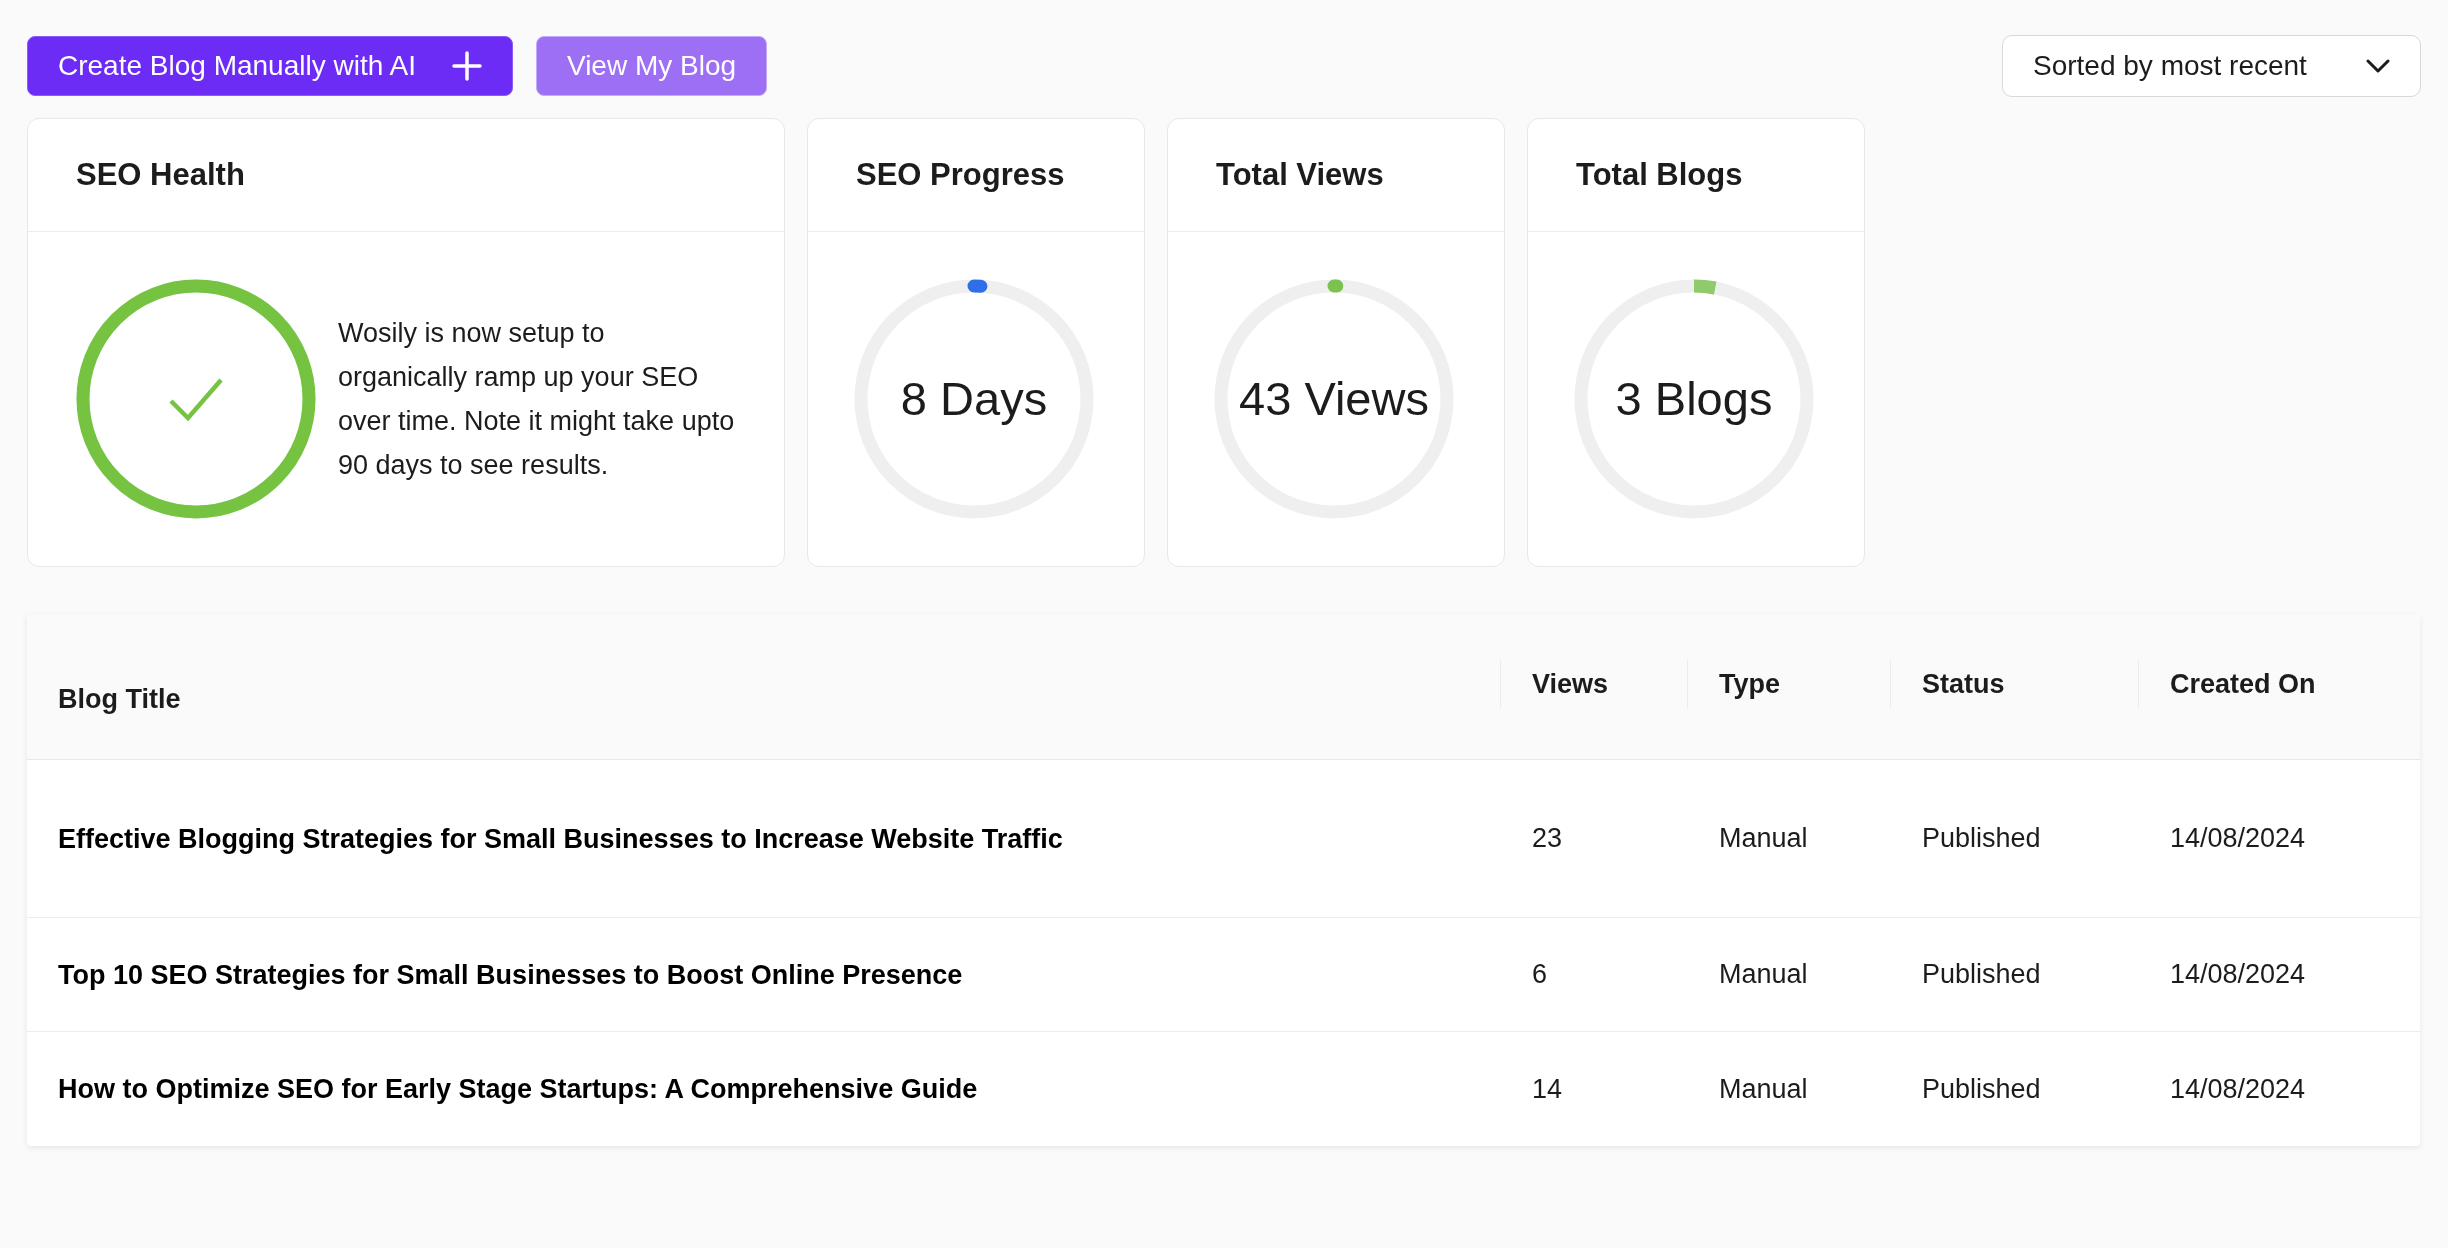 The image size is (2448, 1248). What do you see at coordinates (119, 699) in the screenshot?
I see `column-header: Blog Title` at bounding box center [119, 699].